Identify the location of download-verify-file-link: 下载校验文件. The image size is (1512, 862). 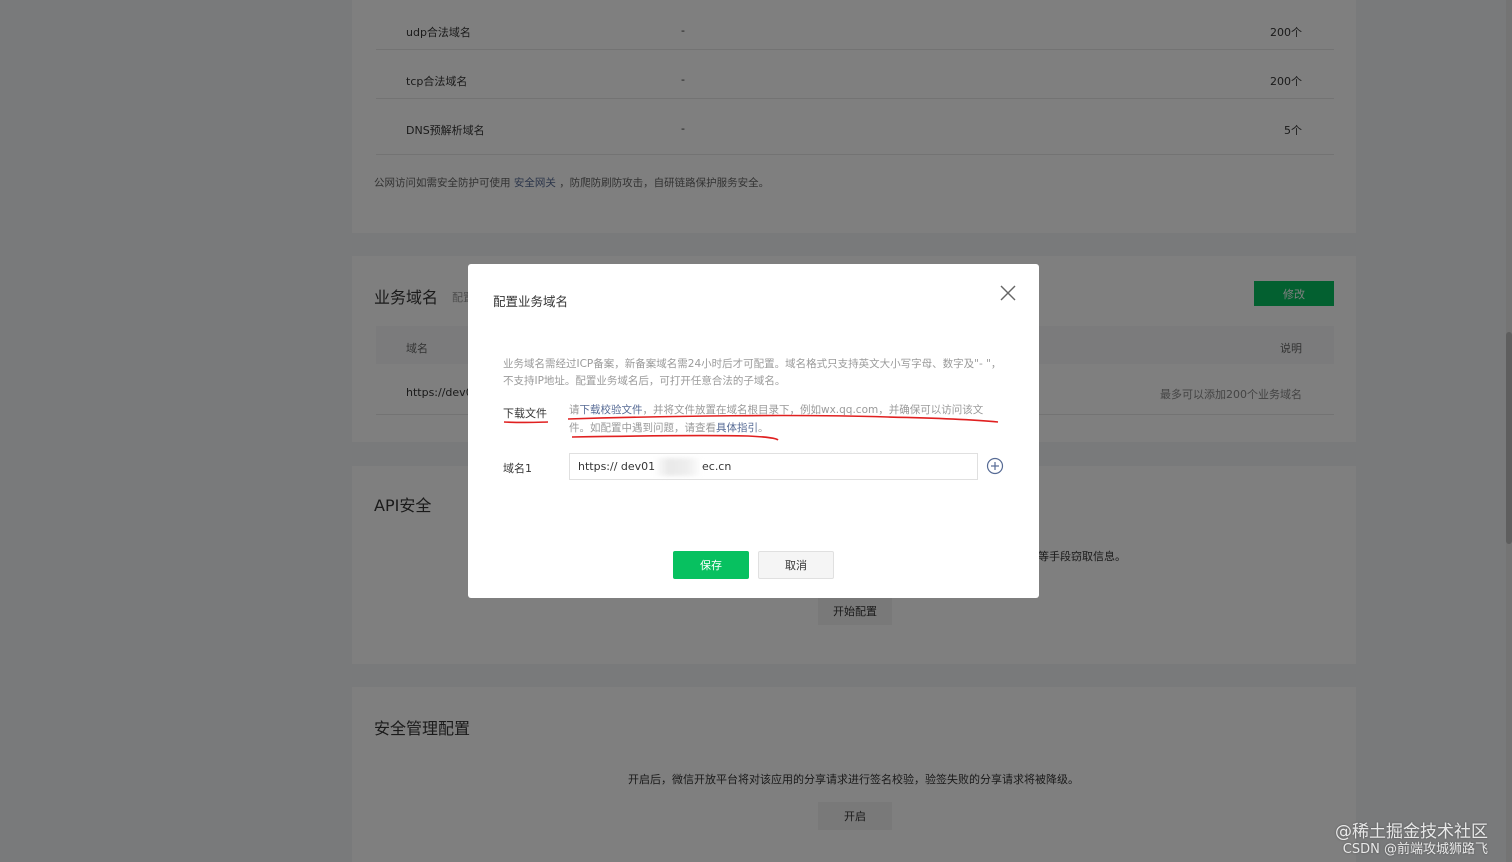
(611, 410).